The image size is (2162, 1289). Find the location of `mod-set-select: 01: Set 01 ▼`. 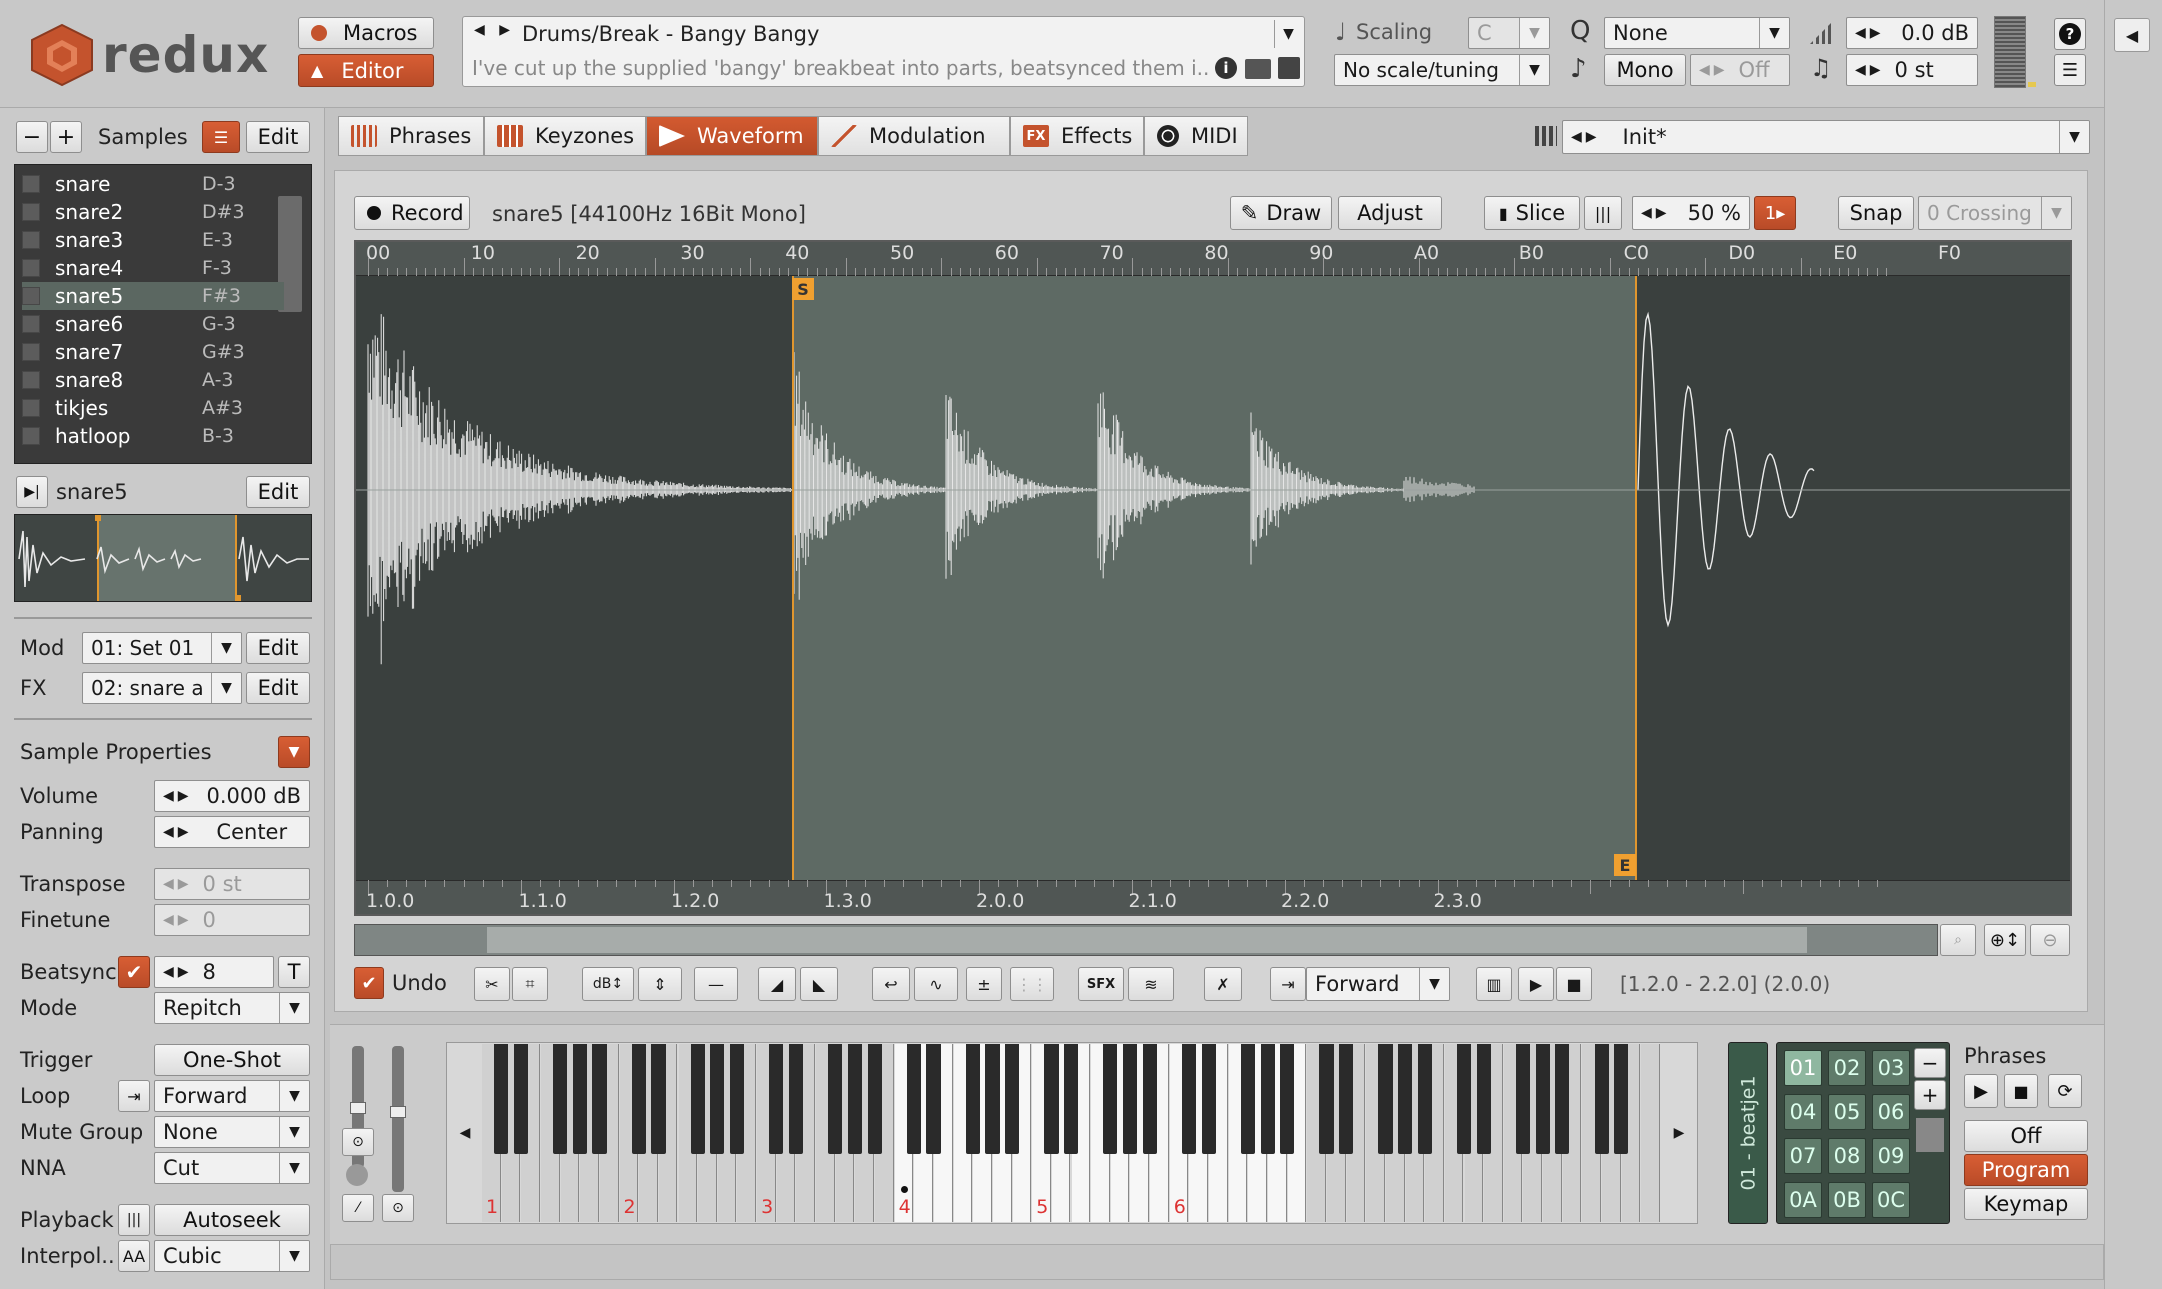

mod-set-select: 01: Set 01 ▼ is located at coordinates (162, 648).